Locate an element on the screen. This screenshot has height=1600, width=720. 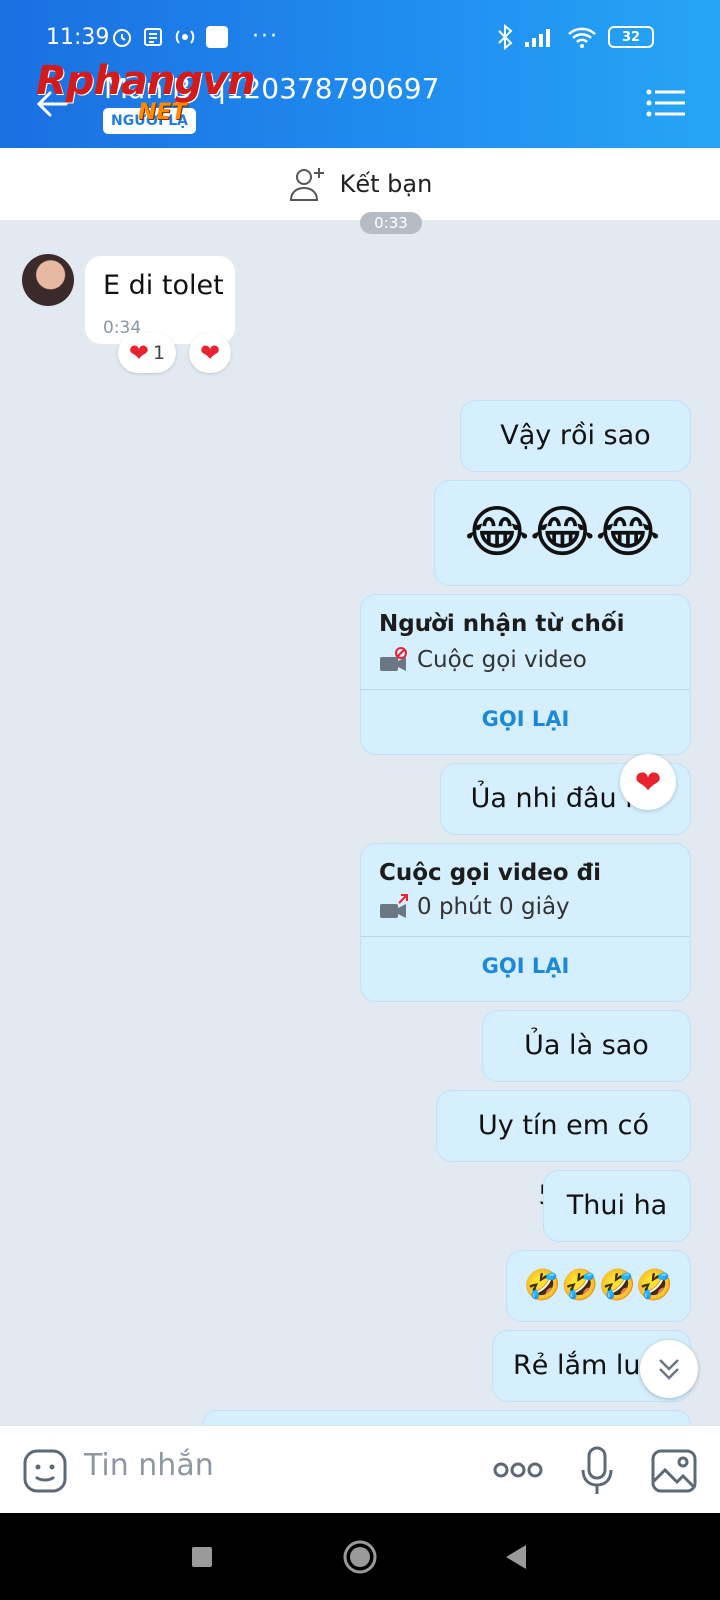
add-friend-icon is located at coordinates (306, 184).